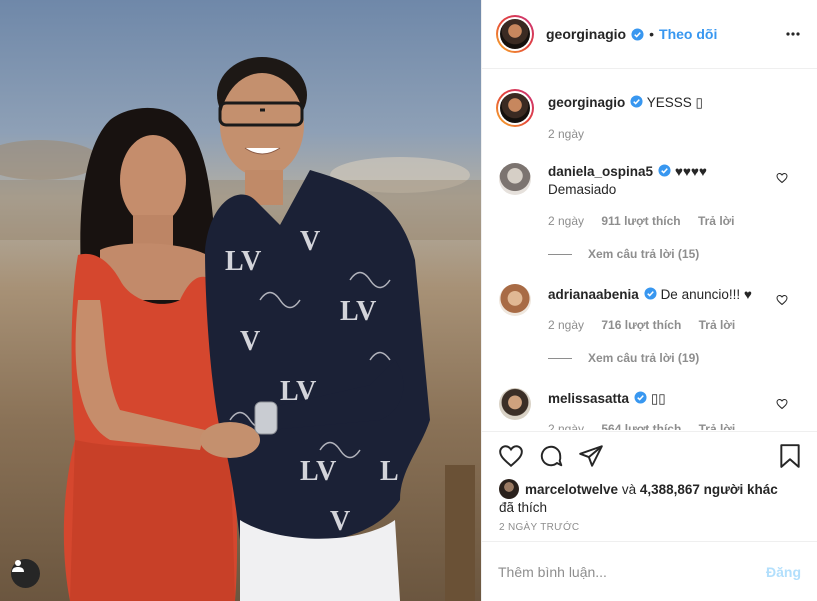 This screenshot has width=817, height=601. Describe the element at coordinates (658, 398) in the screenshot. I see `comment-body: ▯▯` at that location.